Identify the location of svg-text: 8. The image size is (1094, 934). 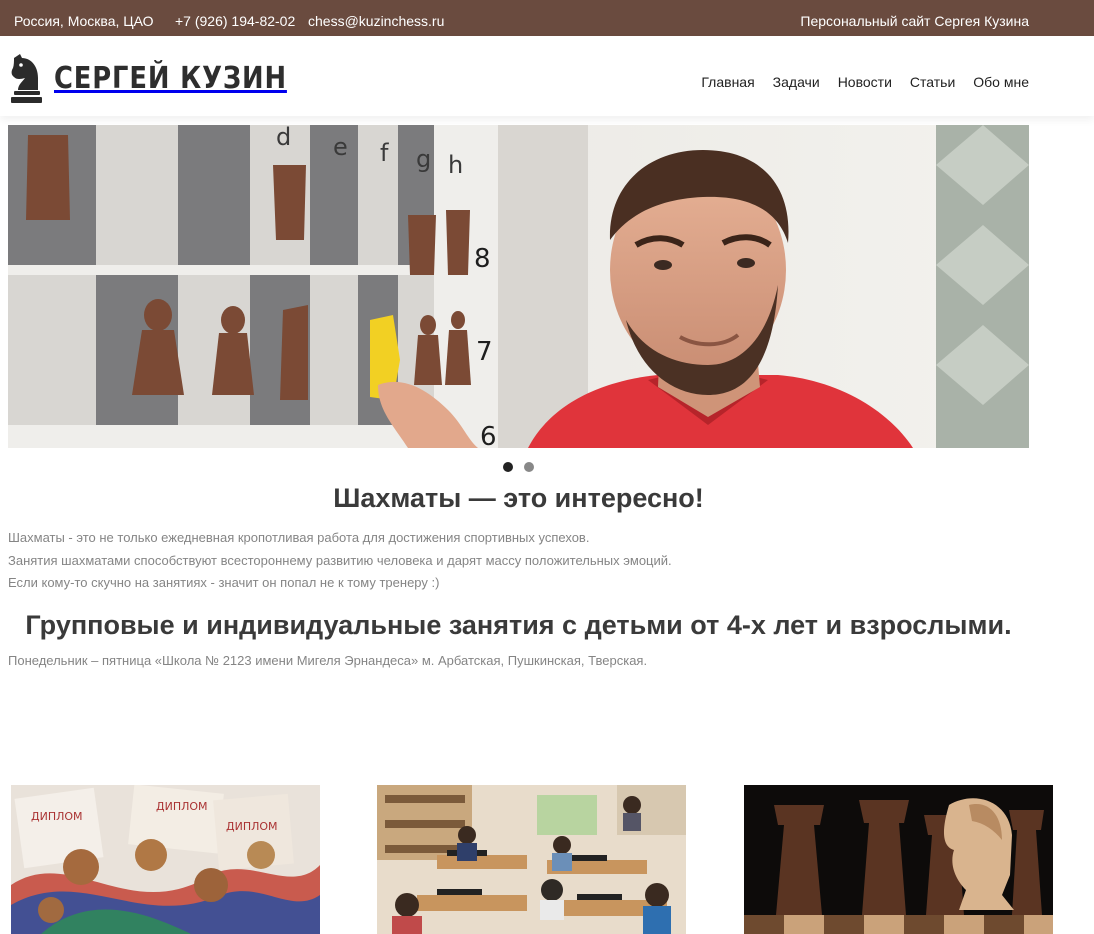
(482, 259).